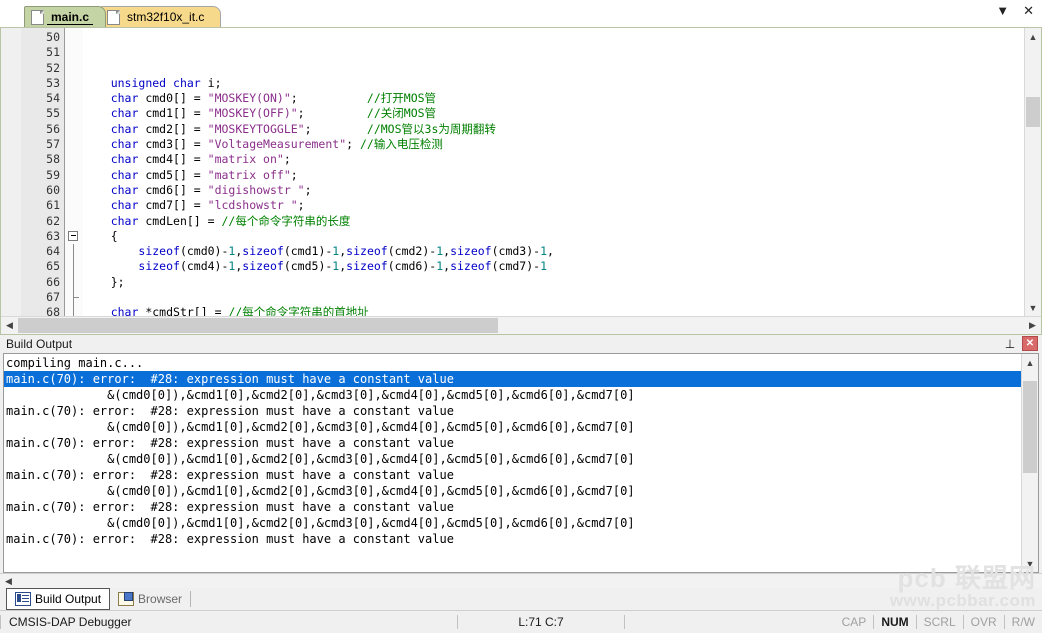 This screenshot has width=1042, height=633. I want to click on code-token-pln: (cmd1)-, so click(308, 251).